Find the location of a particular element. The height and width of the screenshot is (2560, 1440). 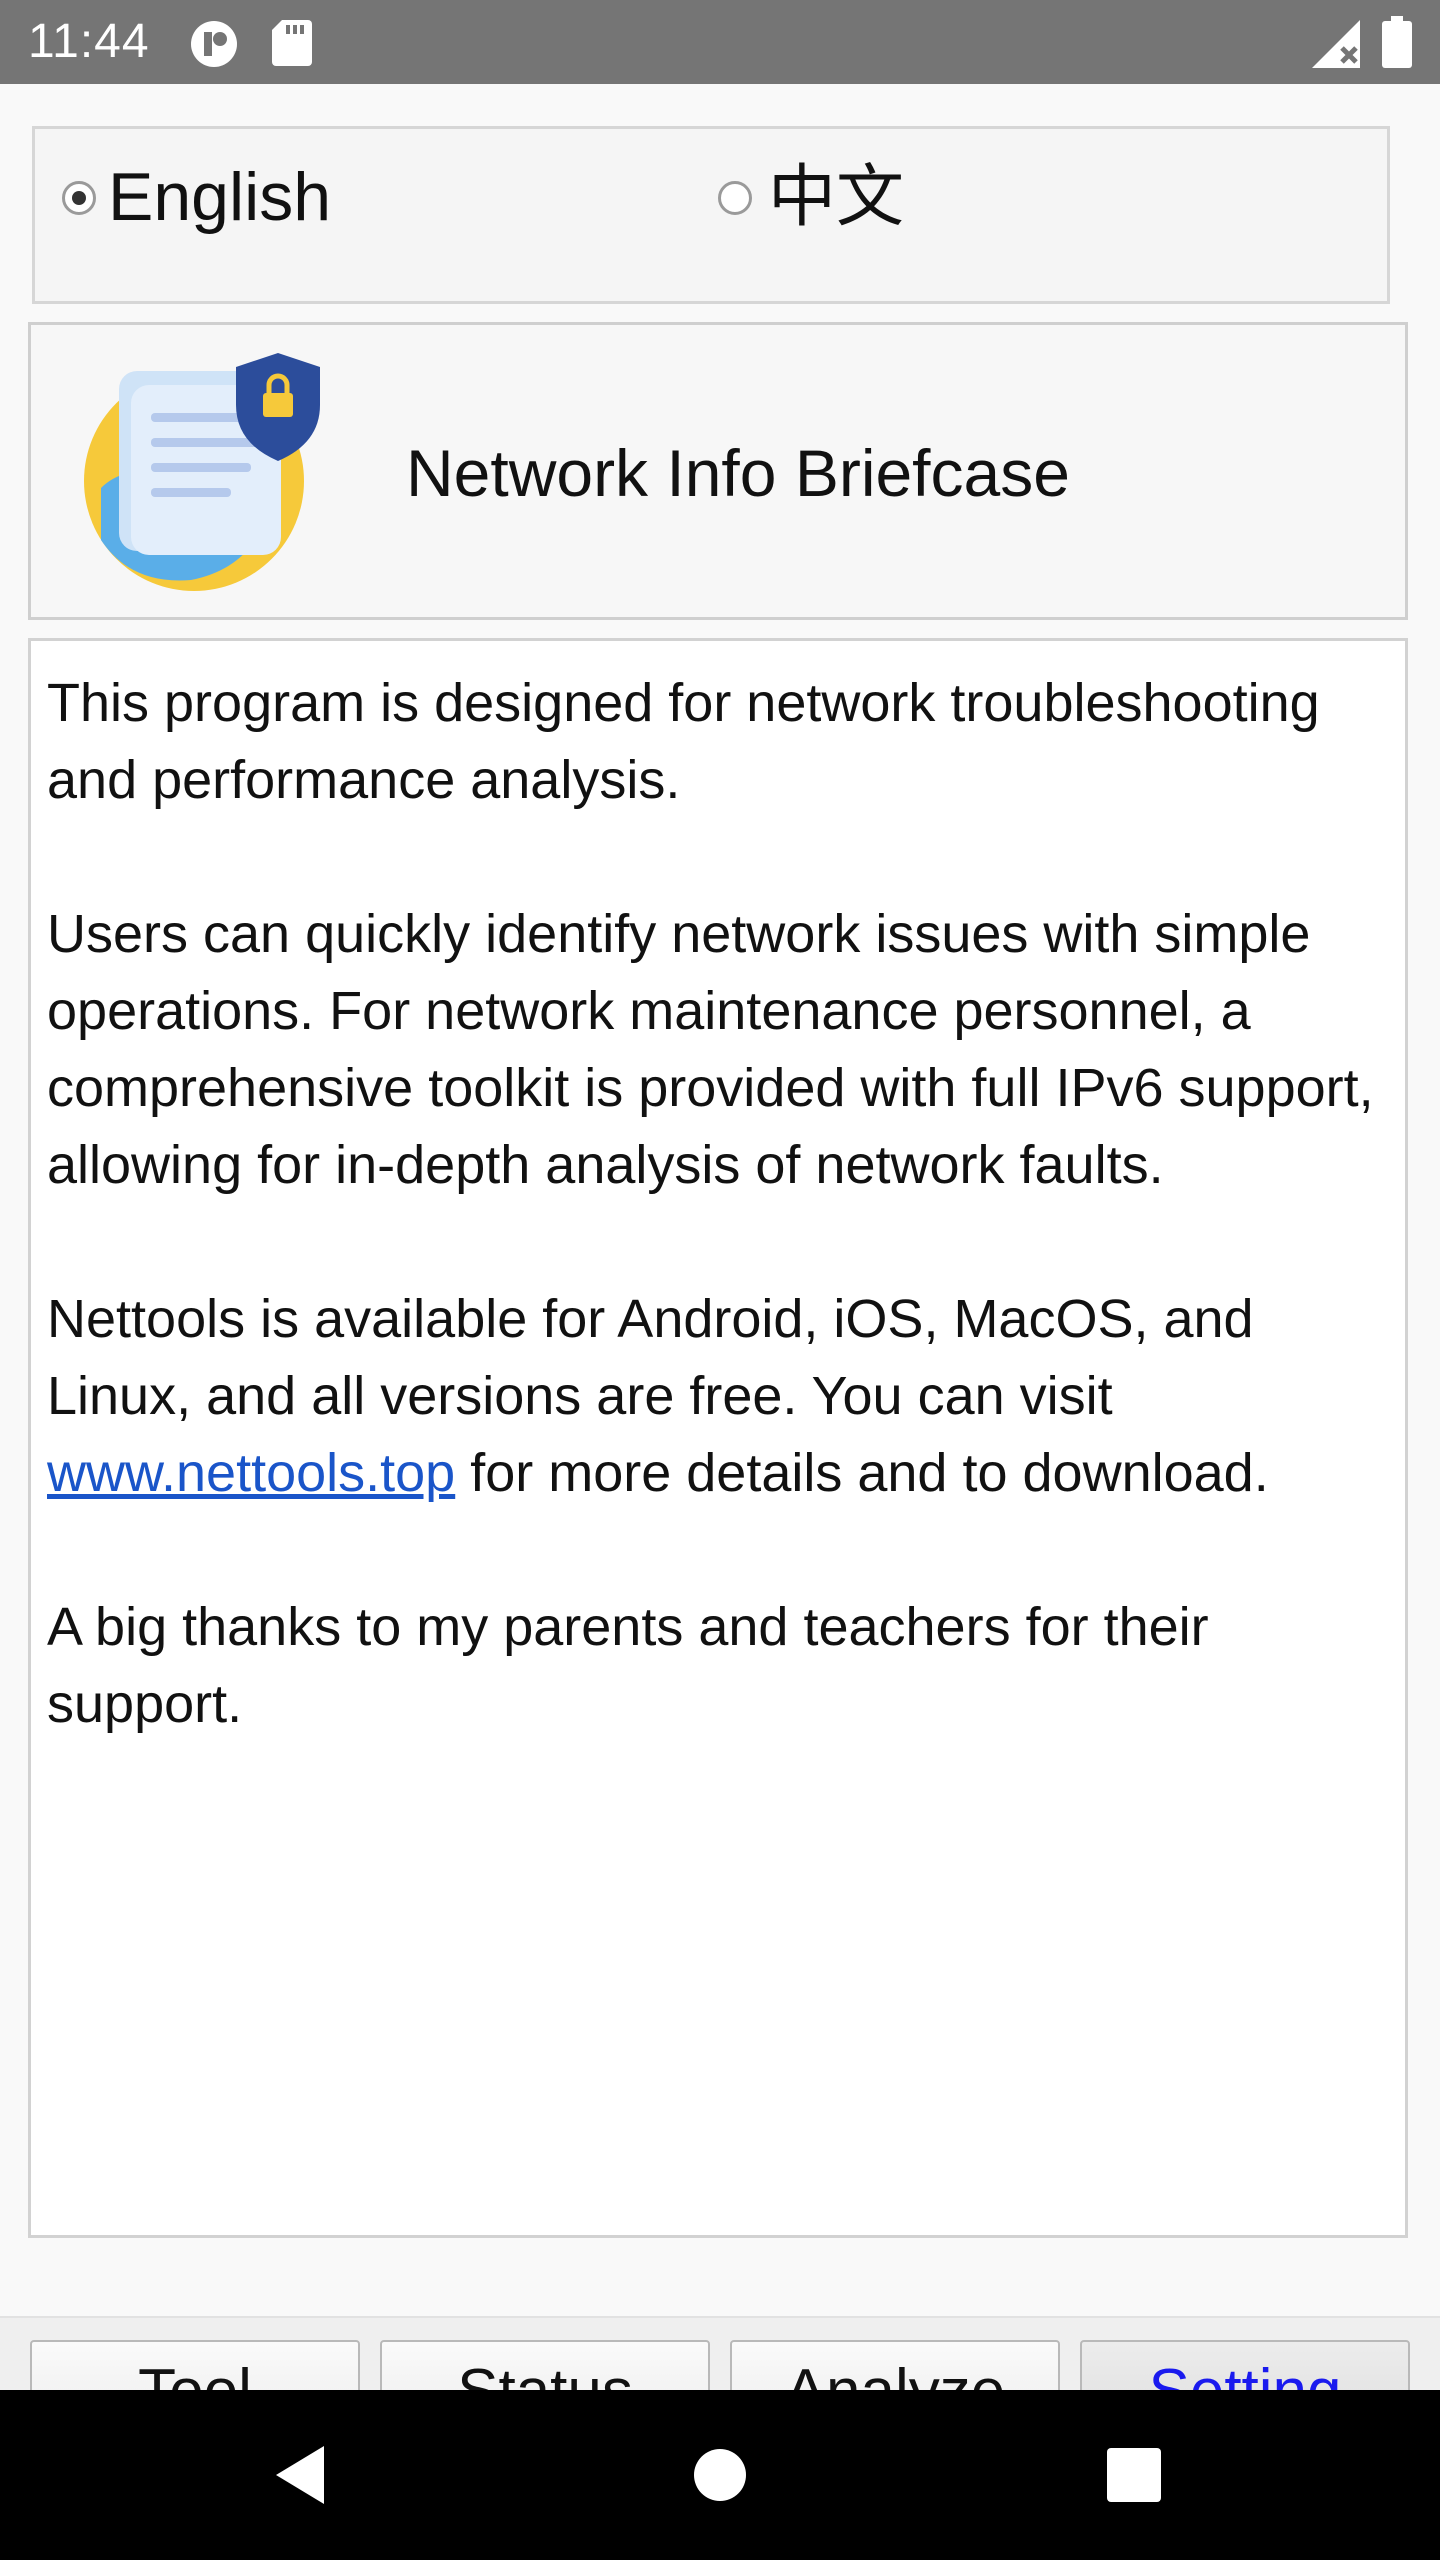

language-selector: English 中文 is located at coordinates (711, 215).